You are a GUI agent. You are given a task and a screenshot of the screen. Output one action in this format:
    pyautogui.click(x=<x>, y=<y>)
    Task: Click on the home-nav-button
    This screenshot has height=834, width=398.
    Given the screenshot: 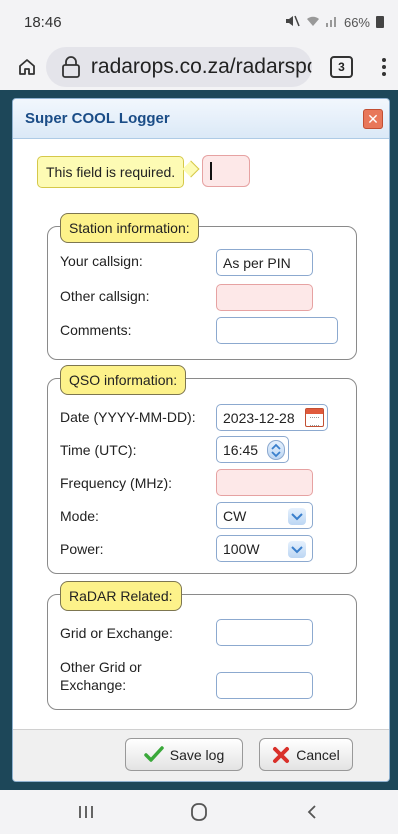 What is the action you would take?
    pyautogui.click(x=199, y=812)
    